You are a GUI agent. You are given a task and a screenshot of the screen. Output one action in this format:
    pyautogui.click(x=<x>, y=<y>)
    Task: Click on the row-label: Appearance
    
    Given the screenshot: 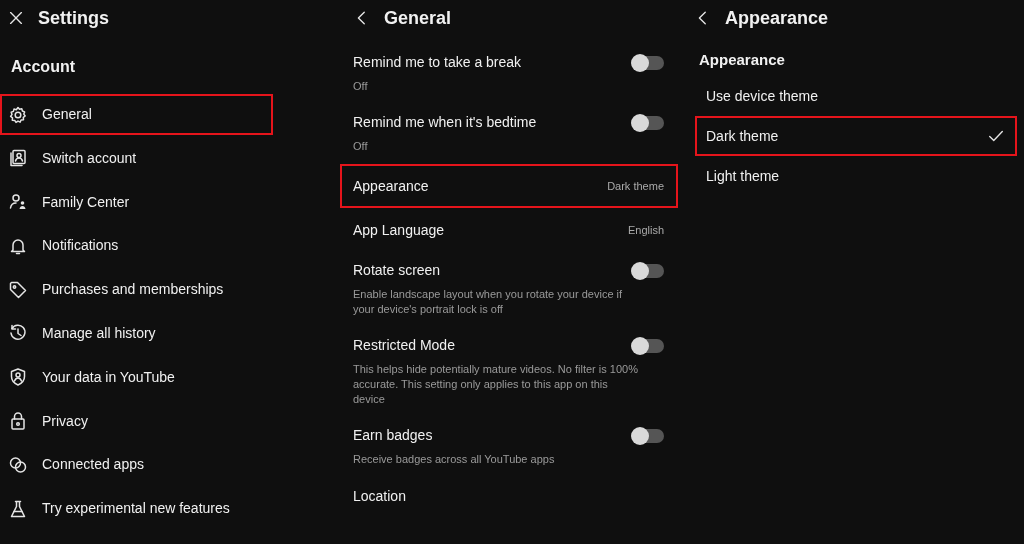 What is the action you would take?
    pyautogui.click(x=391, y=186)
    